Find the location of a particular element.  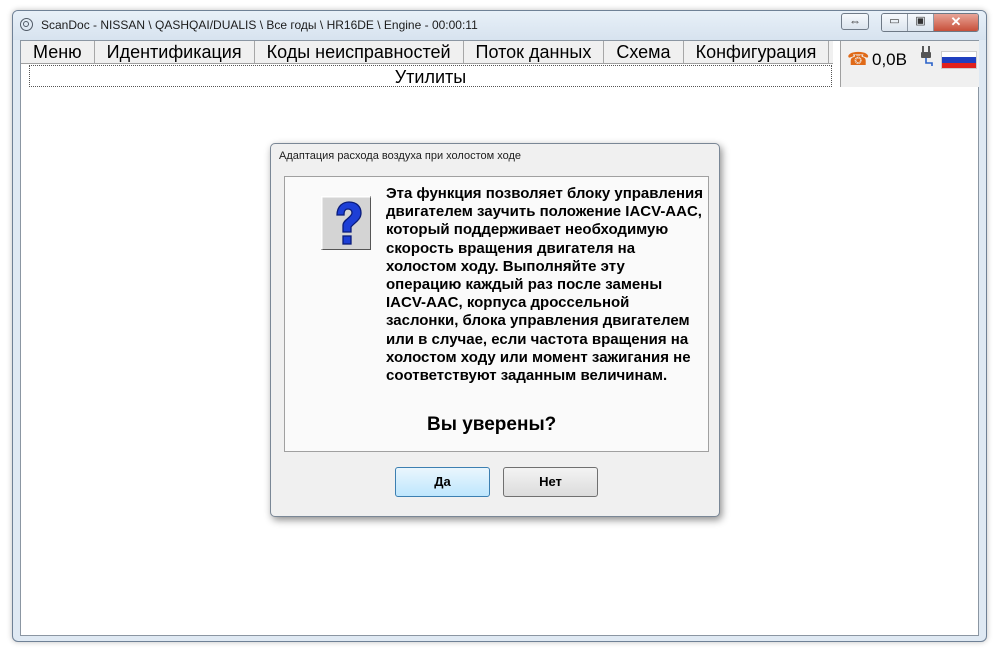

question-icon is located at coordinates (346, 223).